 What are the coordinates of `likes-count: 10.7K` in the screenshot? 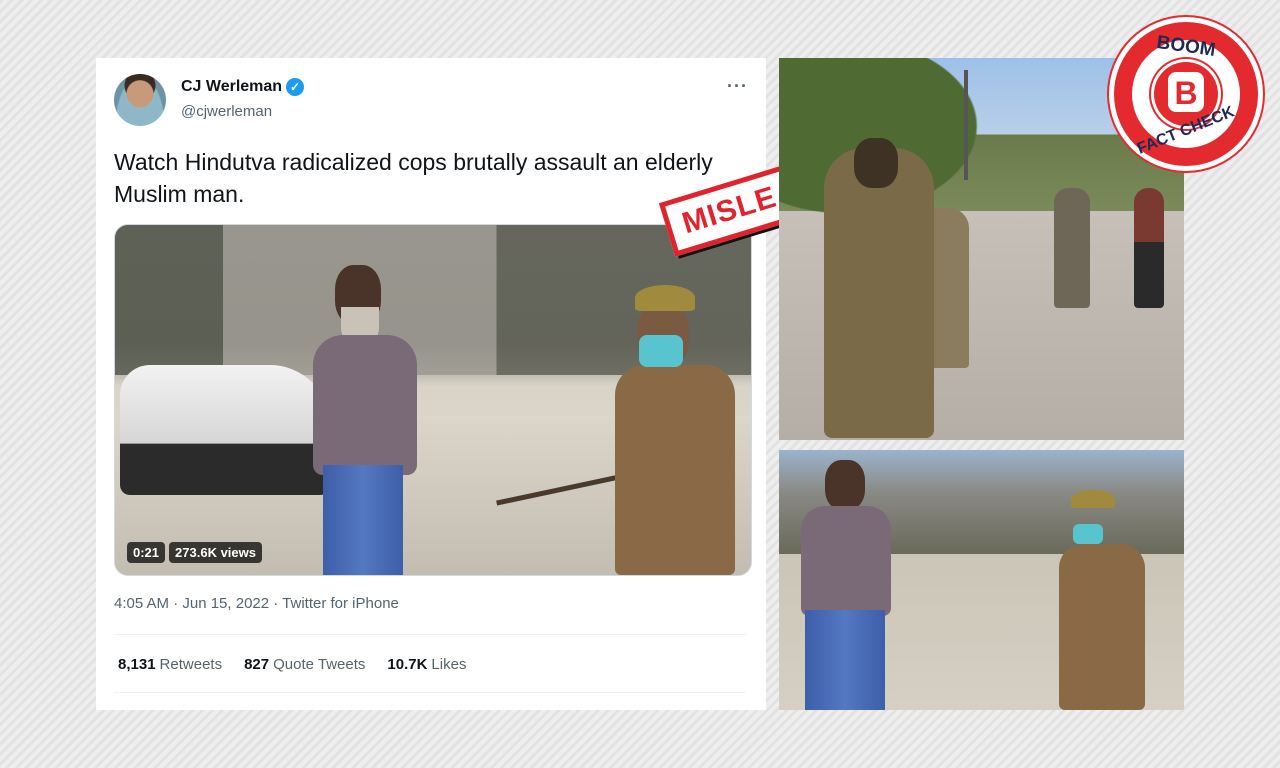 It's located at (407, 664).